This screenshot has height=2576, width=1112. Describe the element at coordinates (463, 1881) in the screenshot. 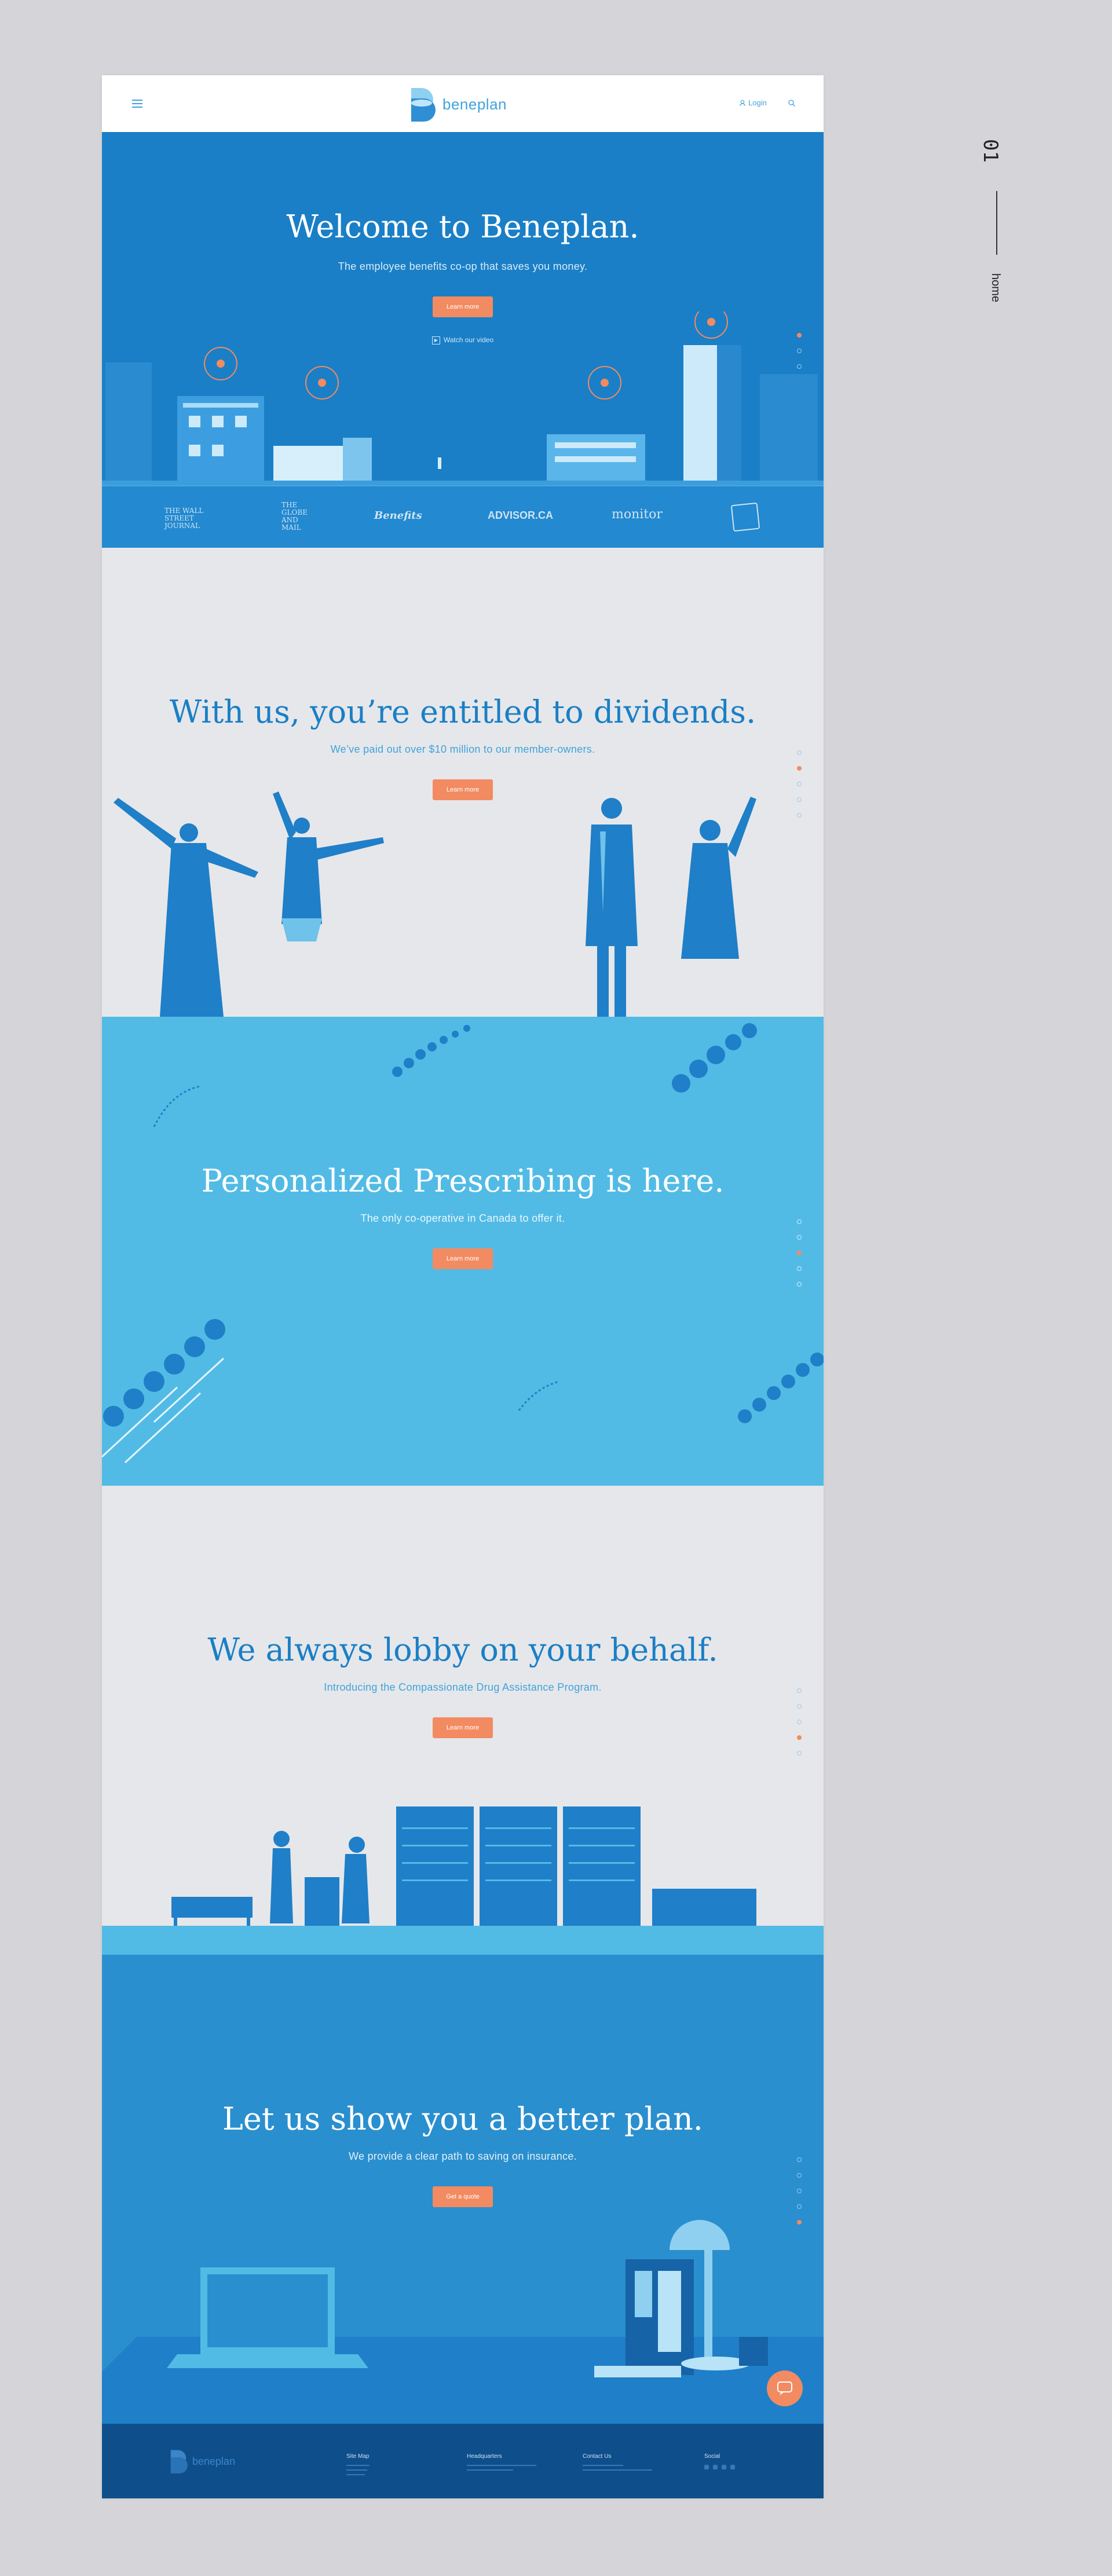

I see `pharmacy-illustration` at that location.